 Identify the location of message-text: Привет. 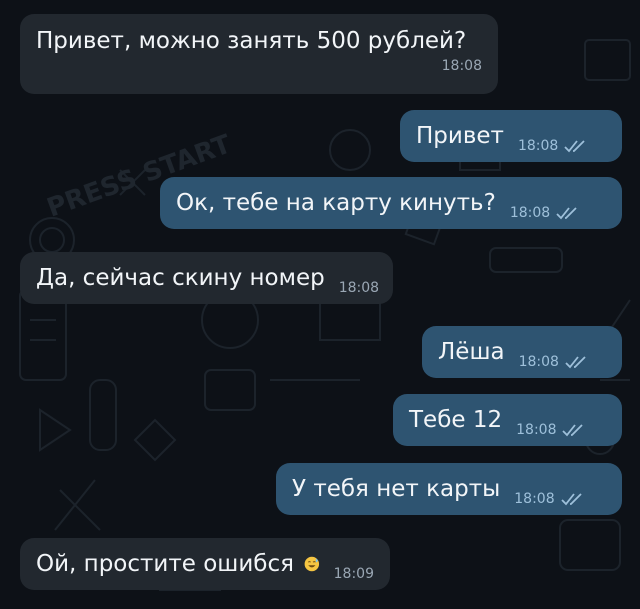
(460, 136).